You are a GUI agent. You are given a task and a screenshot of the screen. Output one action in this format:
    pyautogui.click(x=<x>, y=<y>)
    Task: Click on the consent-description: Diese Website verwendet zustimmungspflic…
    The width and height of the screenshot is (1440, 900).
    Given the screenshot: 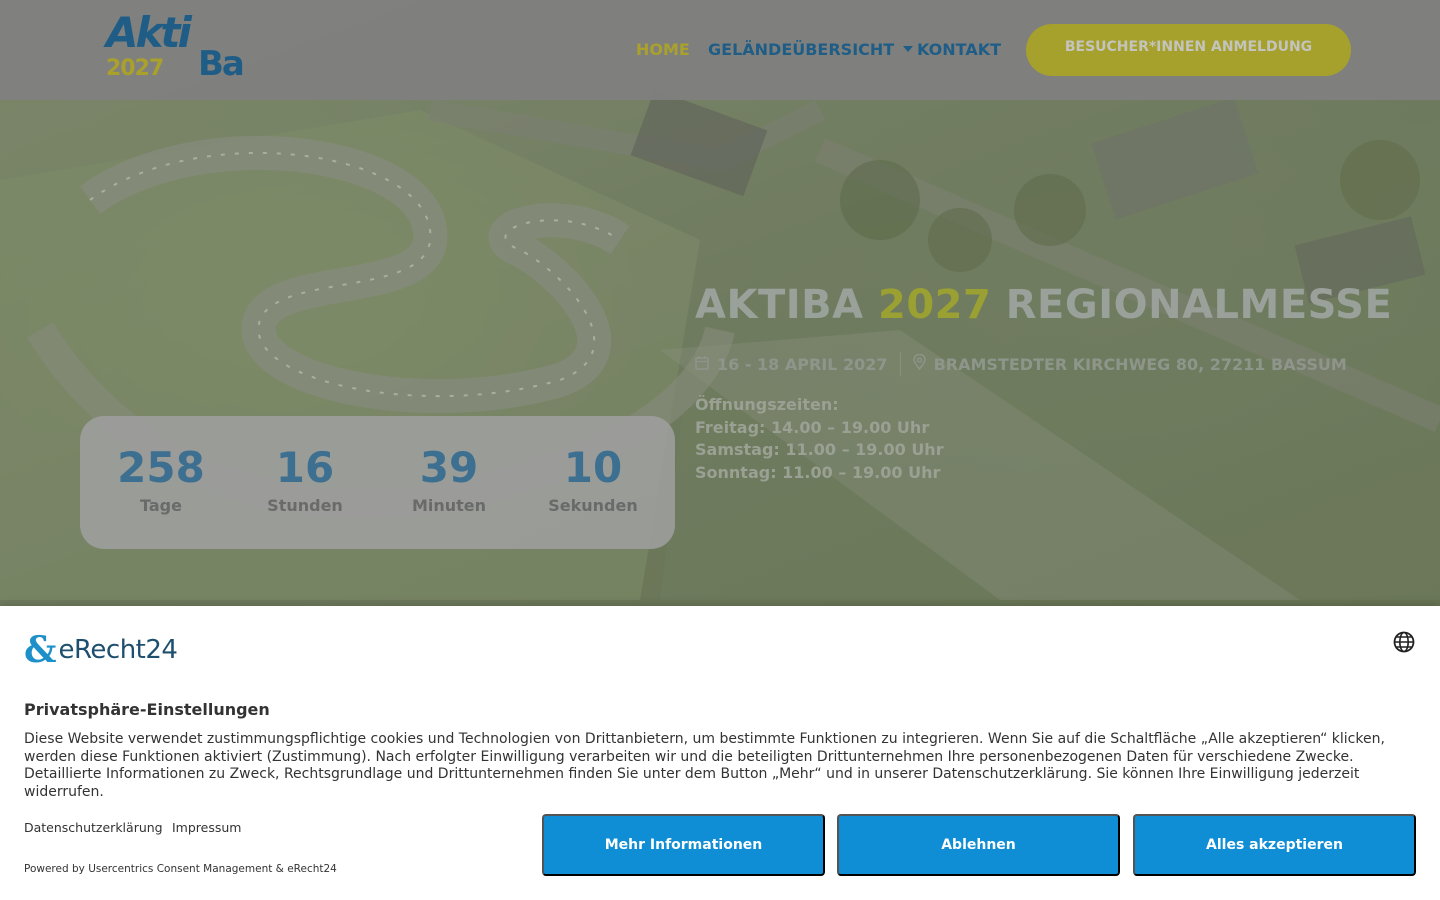 What is the action you would take?
    pyautogui.click(x=704, y=766)
    